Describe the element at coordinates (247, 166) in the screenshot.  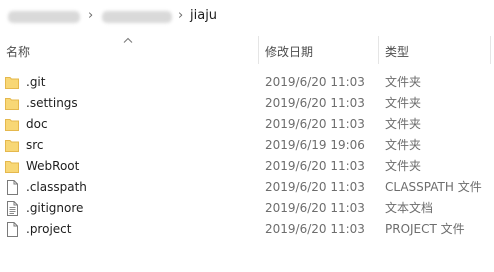
I see `file-row: WebRoot 2019/6/20 11:03 文件夹` at that location.